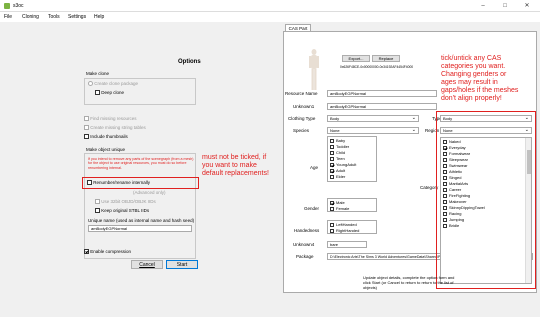  Describe the element at coordinates (8, 17) in the screenshot. I see `menu-file: File` at that location.